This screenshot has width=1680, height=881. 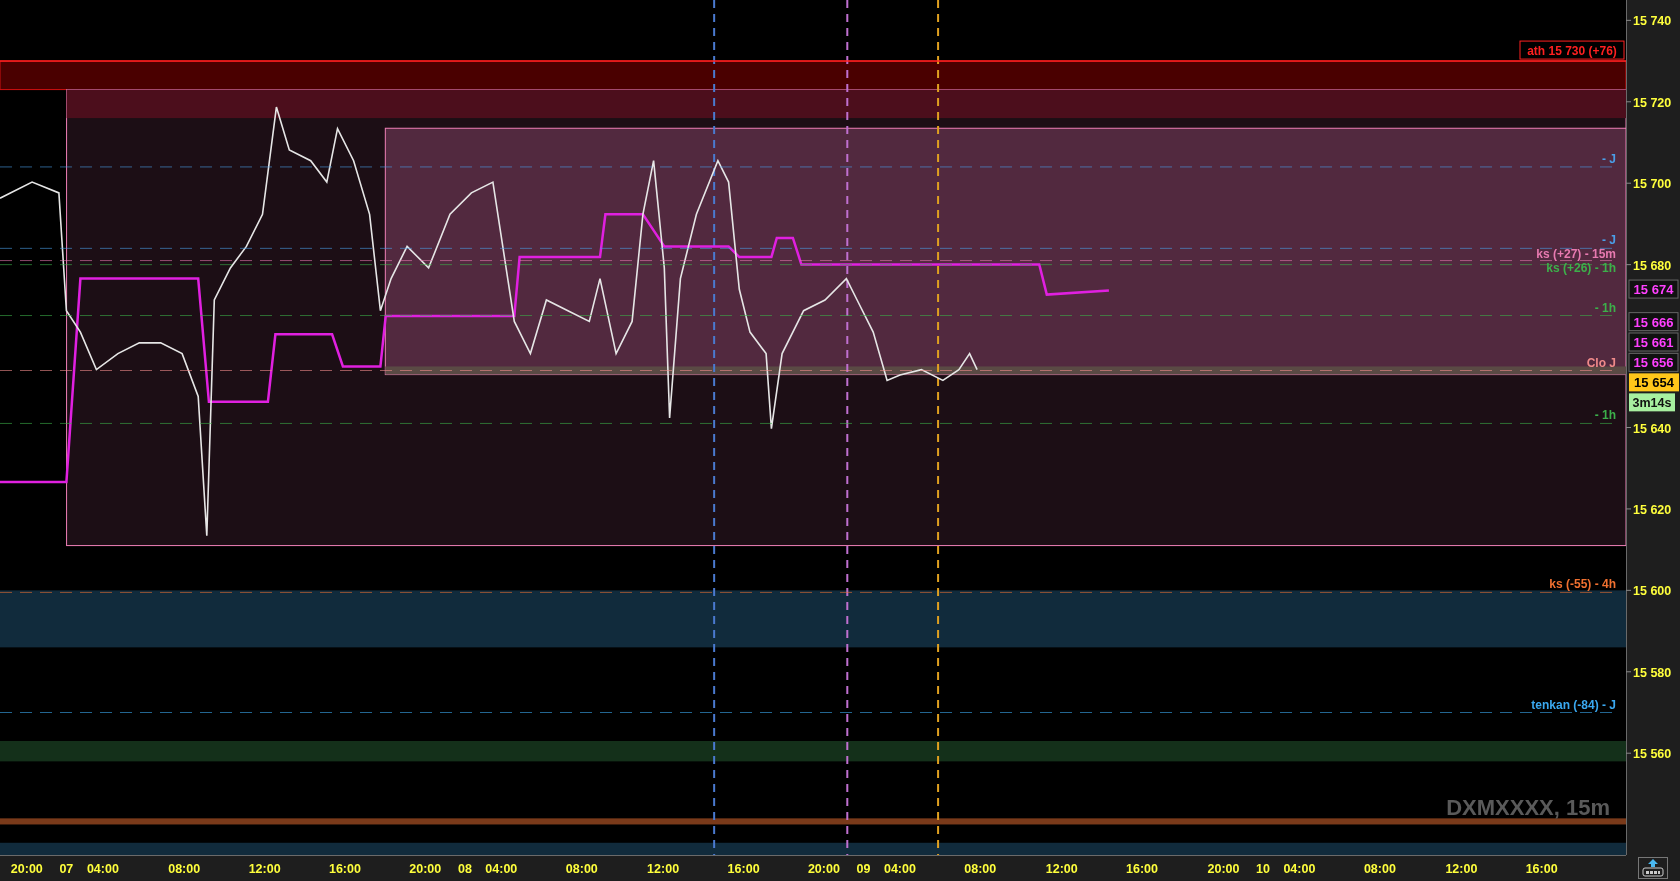 I want to click on price-tick: 15 720, so click(x=1652, y=102).